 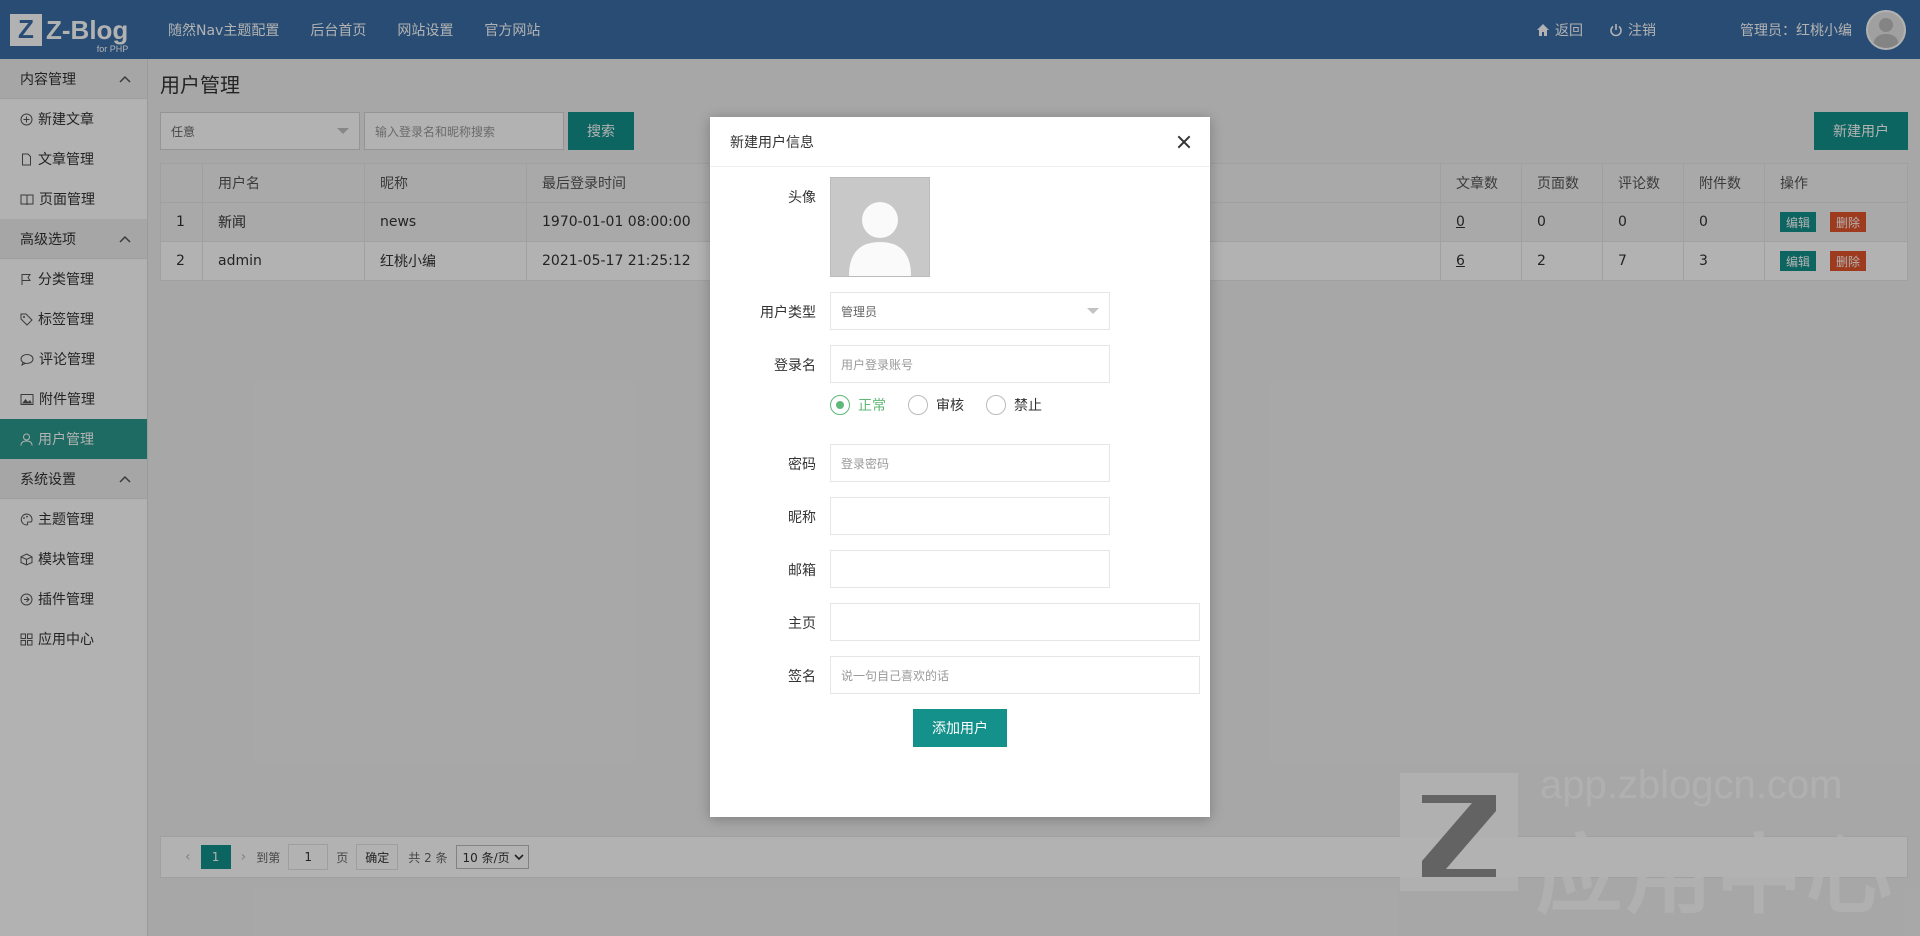 What do you see at coordinates (1093, 311) in the screenshot?
I see `caret-down-icon` at bounding box center [1093, 311].